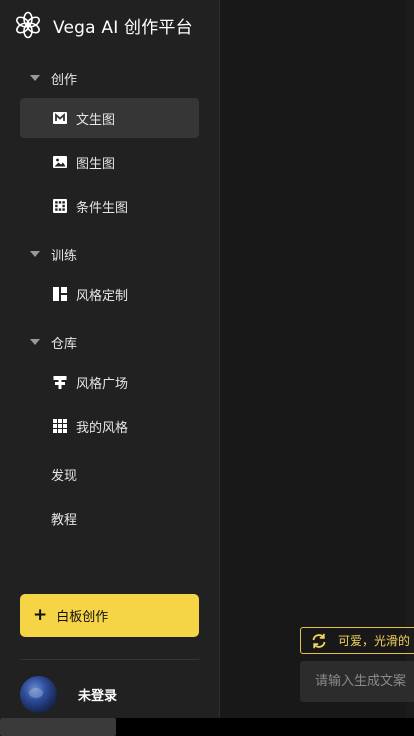 Image resolution: width=414 pixels, height=736 pixels. I want to click on section-create-label: 创作, so click(64, 80).